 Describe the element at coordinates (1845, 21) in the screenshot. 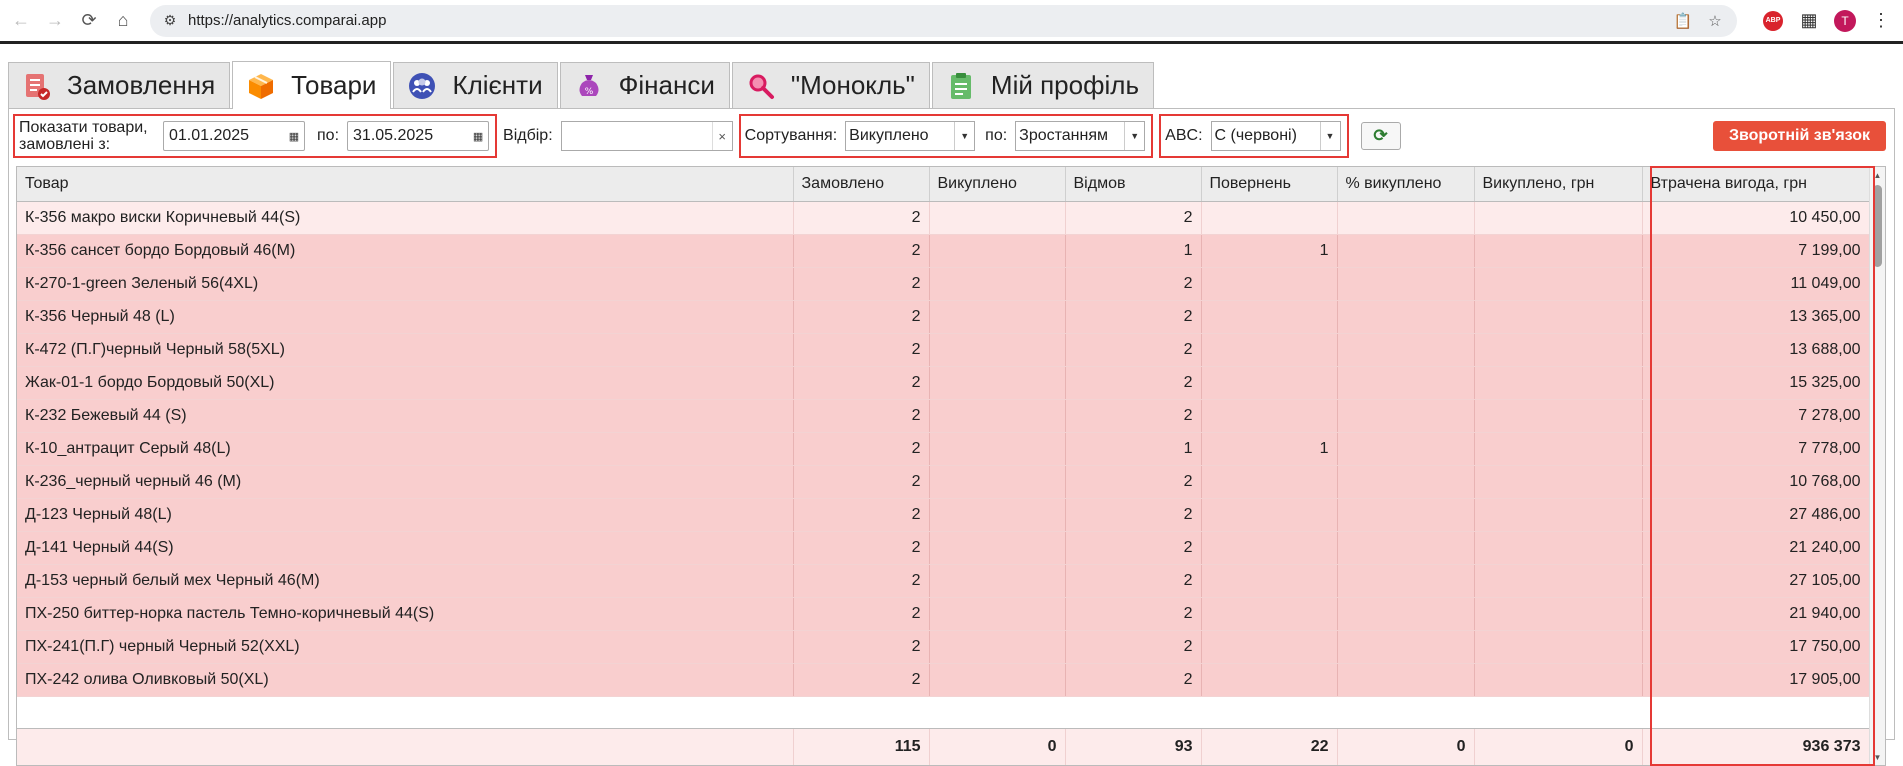

I see `profile-avatar: T` at that location.